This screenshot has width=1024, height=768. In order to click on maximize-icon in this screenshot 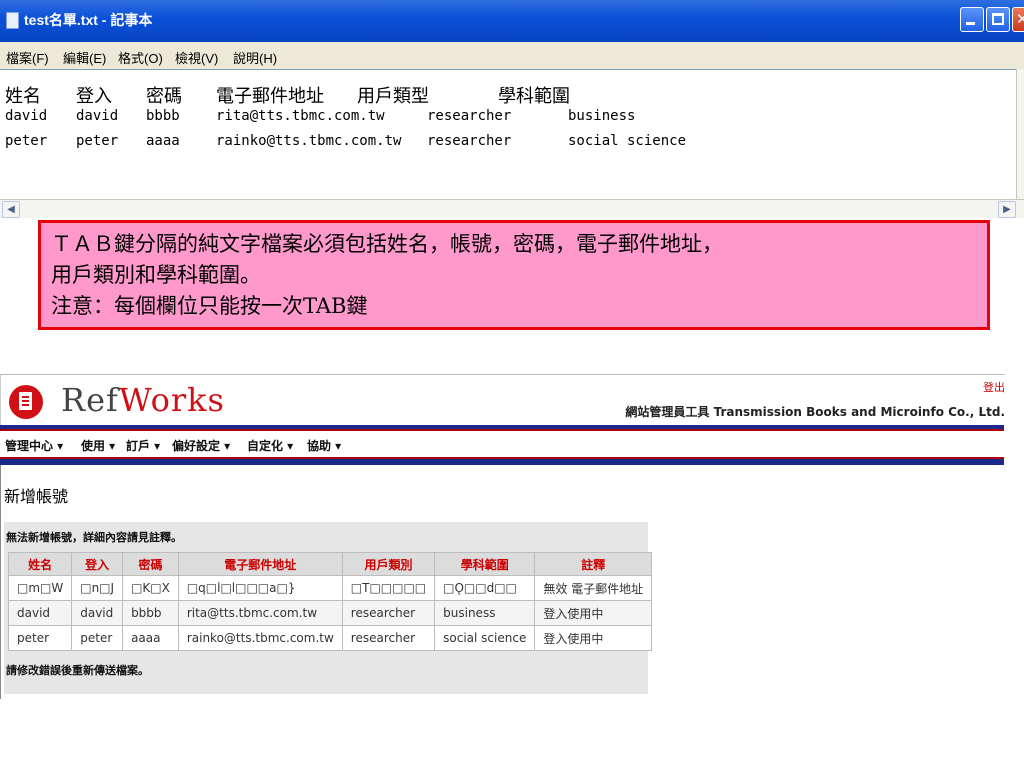, I will do `click(998, 19)`.